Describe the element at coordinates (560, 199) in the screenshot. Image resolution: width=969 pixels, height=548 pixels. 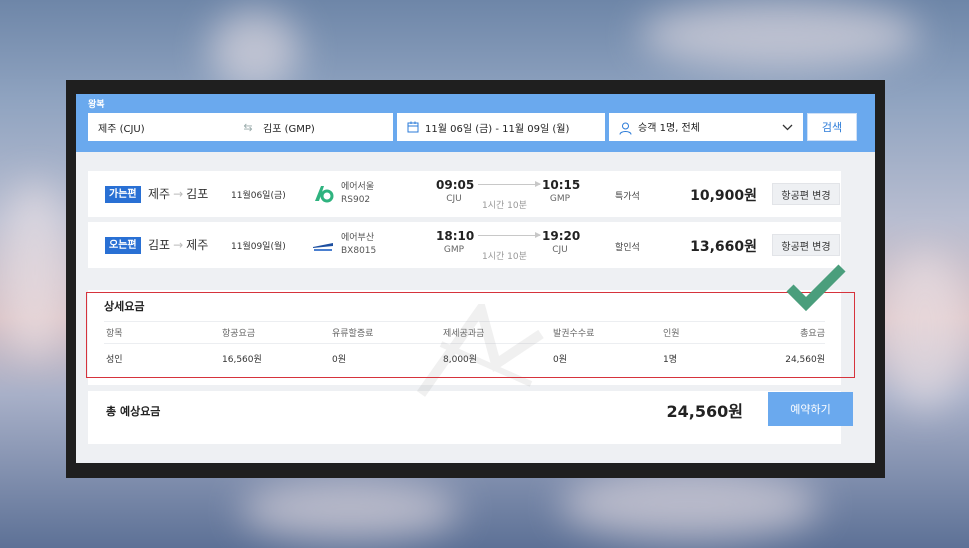
I see `arrival-airport: GMP` at that location.